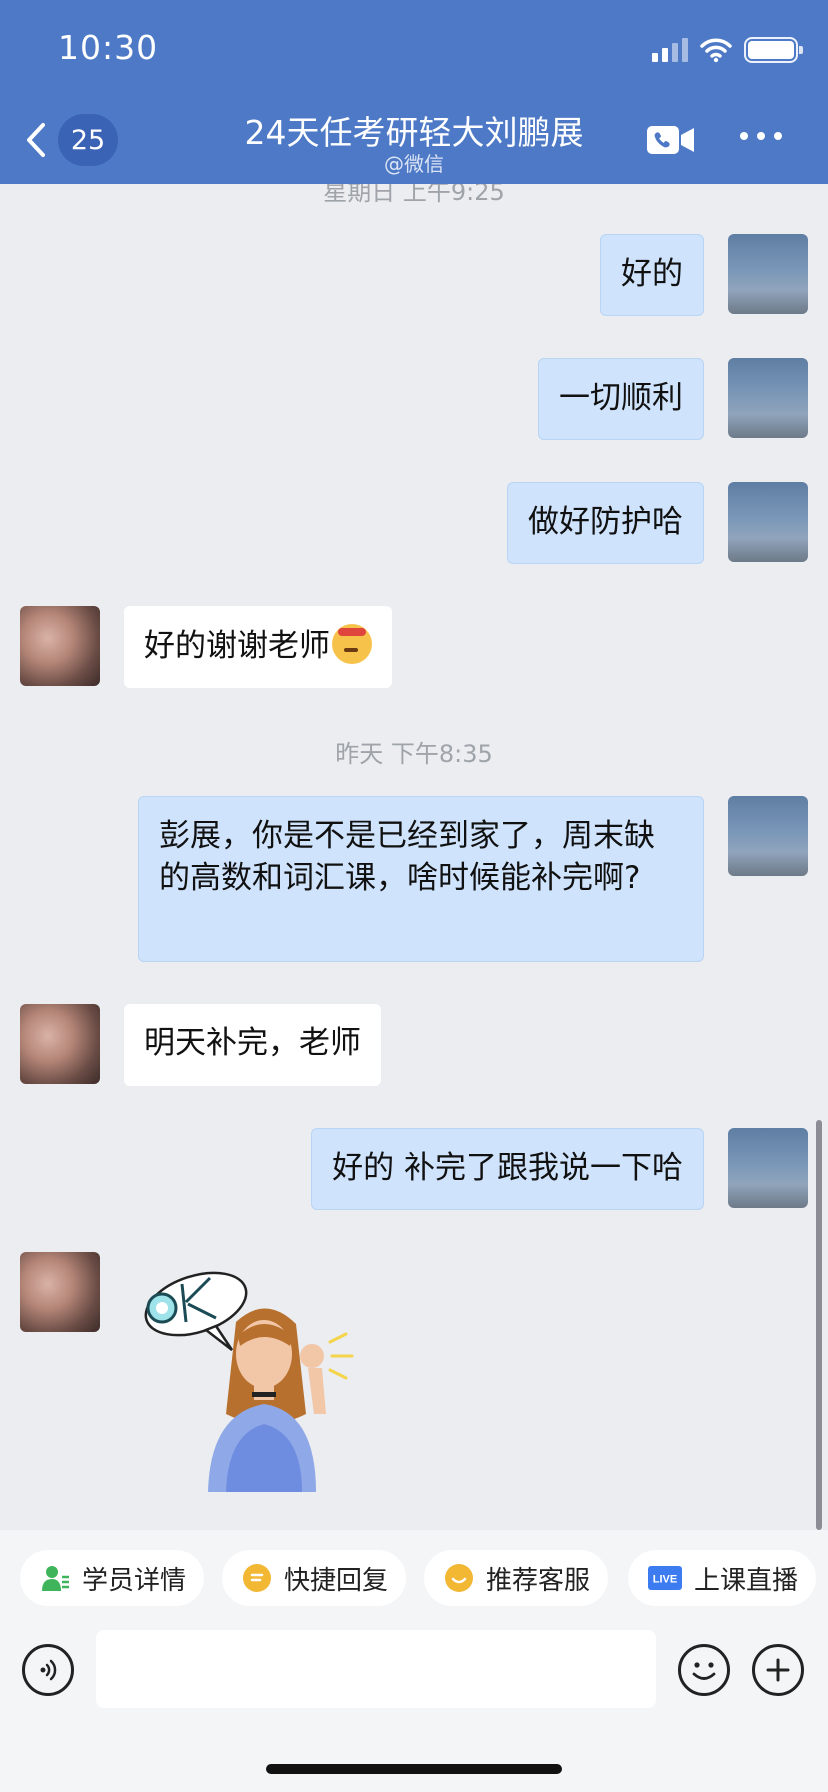  I want to click on emoji-button, so click(704, 1670).